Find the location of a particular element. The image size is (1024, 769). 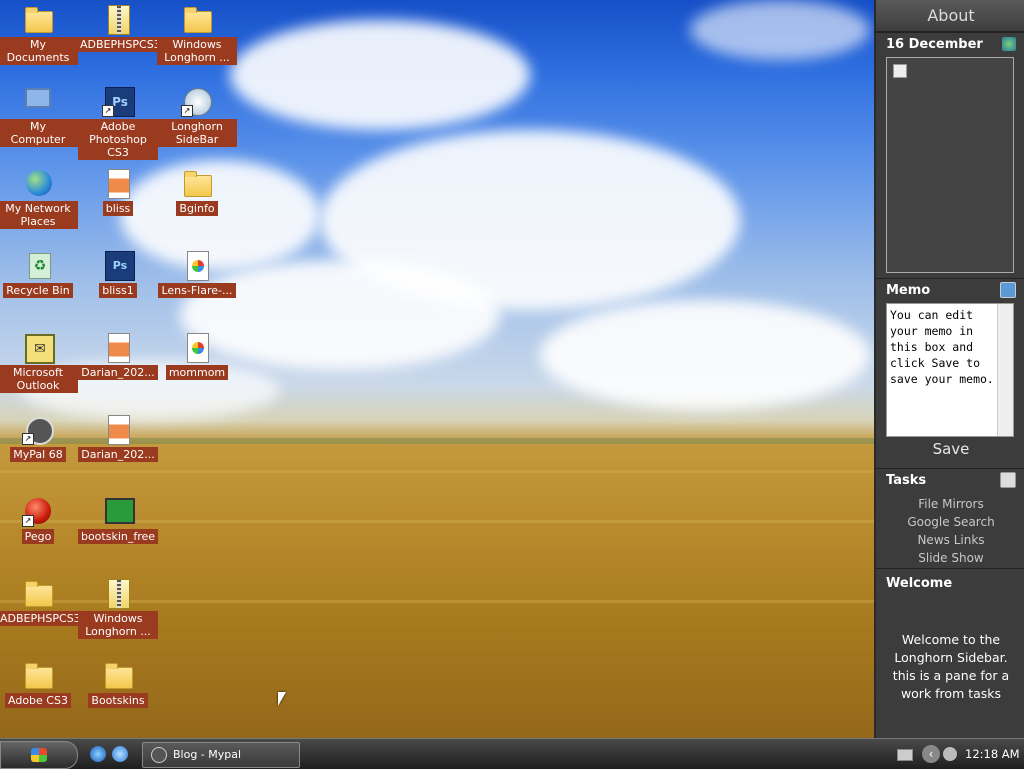

sidebar-about-button: About is located at coordinates (950, 16).